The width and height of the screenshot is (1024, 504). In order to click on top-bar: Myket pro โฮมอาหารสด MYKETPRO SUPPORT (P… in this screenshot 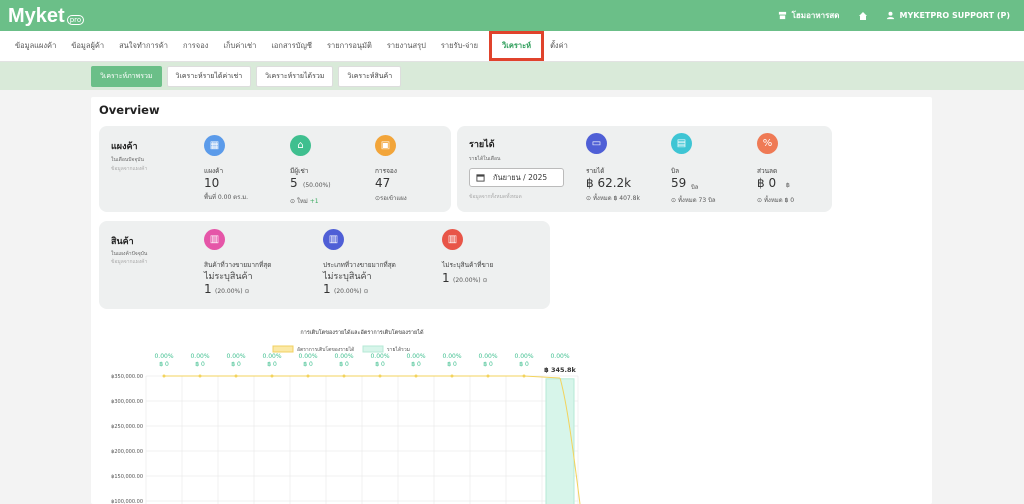, I will do `click(512, 15)`.